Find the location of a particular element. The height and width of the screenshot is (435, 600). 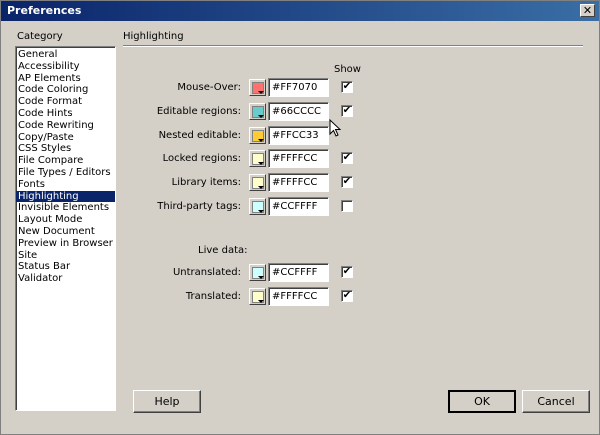

highlight-row: Nested editable: #FFCC33 is located at coordinates (241, 136).